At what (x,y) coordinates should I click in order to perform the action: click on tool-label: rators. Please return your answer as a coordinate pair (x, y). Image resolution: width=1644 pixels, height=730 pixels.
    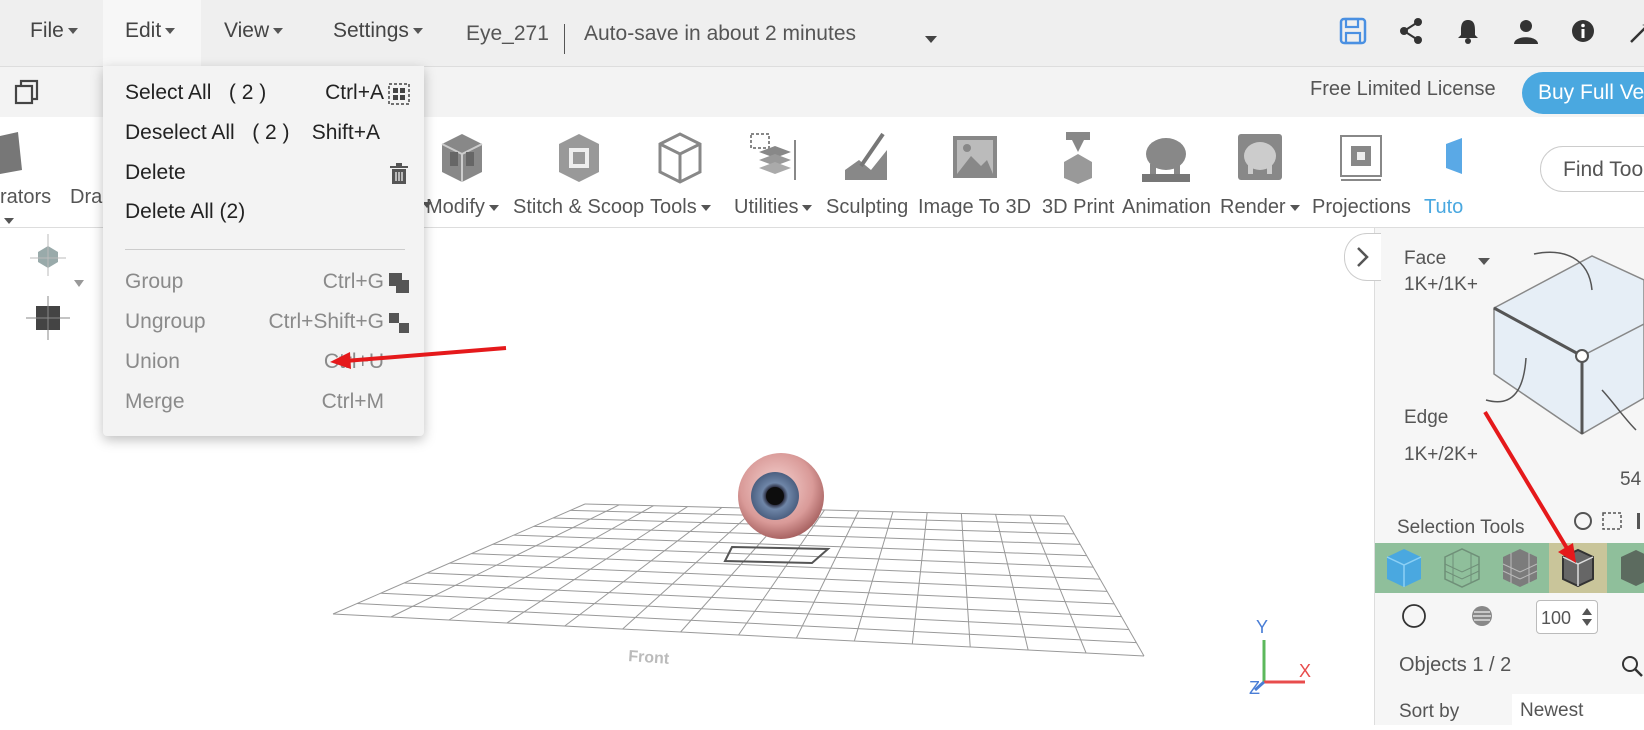
    Looking at the image, I should click on (26, 197).